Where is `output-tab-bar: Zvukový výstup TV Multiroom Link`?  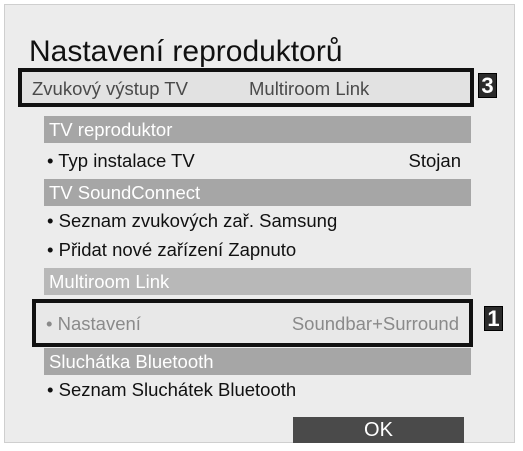 output-tab-bar: Zvukový výstup TV Multiroom Link is located at coordinates (246, 87).